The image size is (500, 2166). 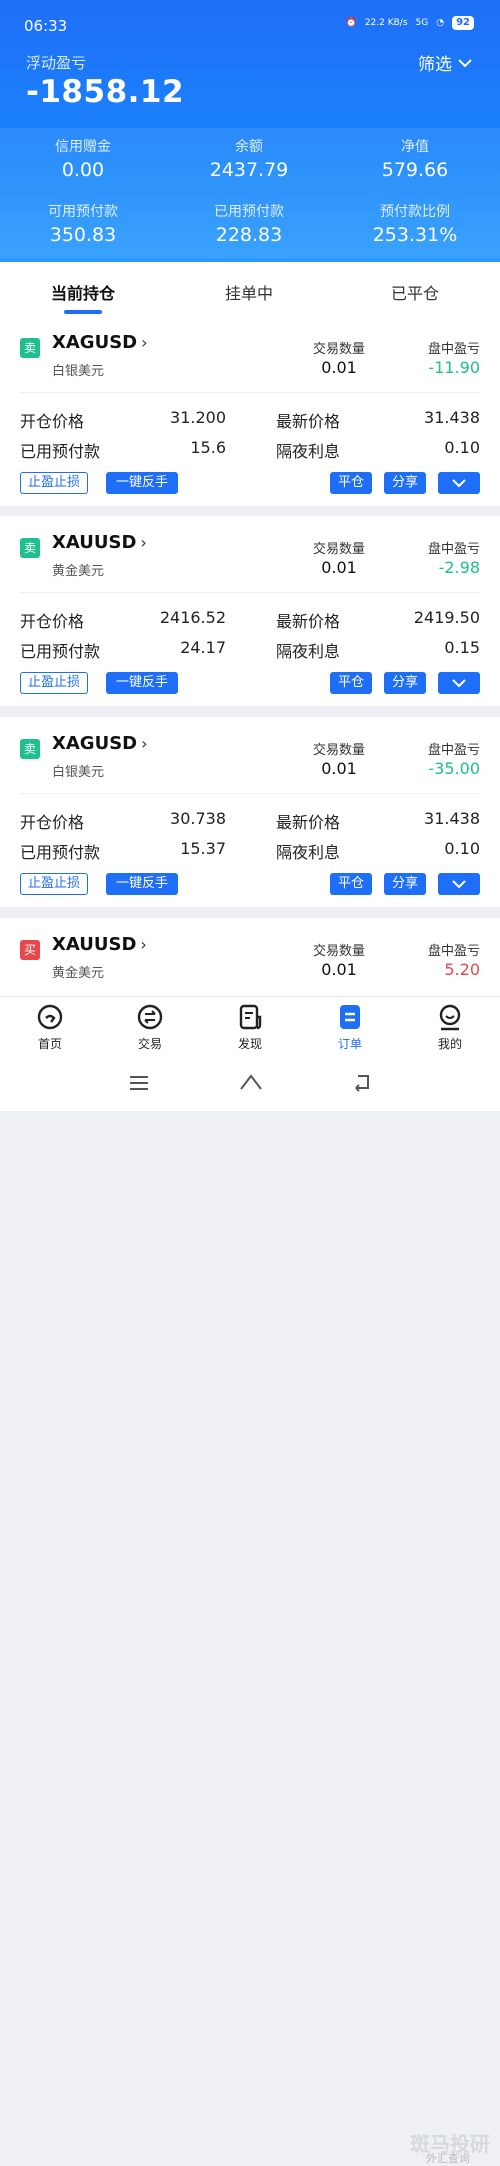 I want to click on stat-value: 579.66, so click(x=415, y=170).